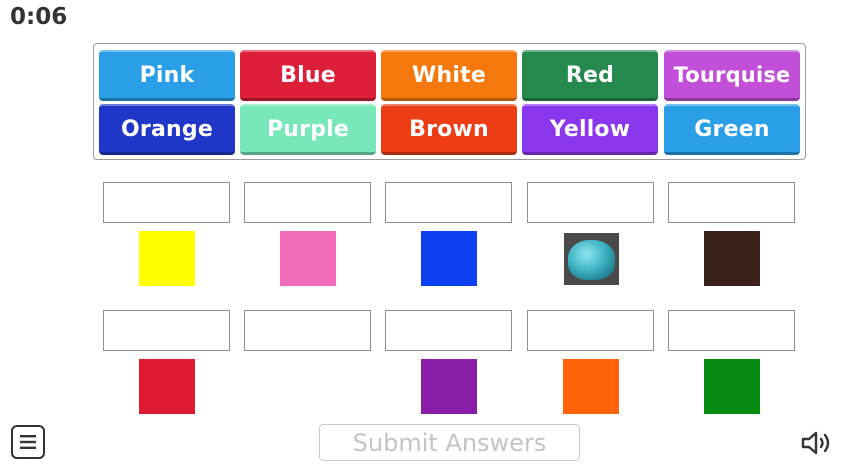  I want to click on menu-button, so click(28, 442).